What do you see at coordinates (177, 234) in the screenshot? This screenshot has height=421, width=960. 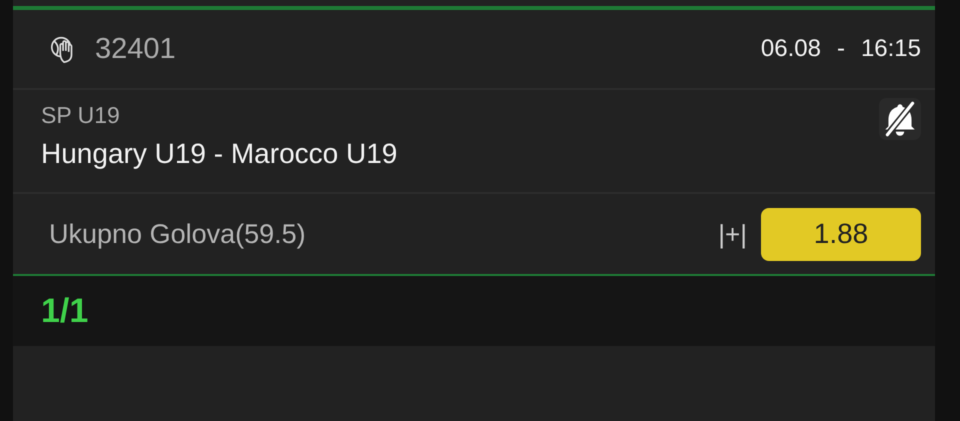 I see `market-name: Ukupno Golova(59.5)` at bounding box center [177, 234].